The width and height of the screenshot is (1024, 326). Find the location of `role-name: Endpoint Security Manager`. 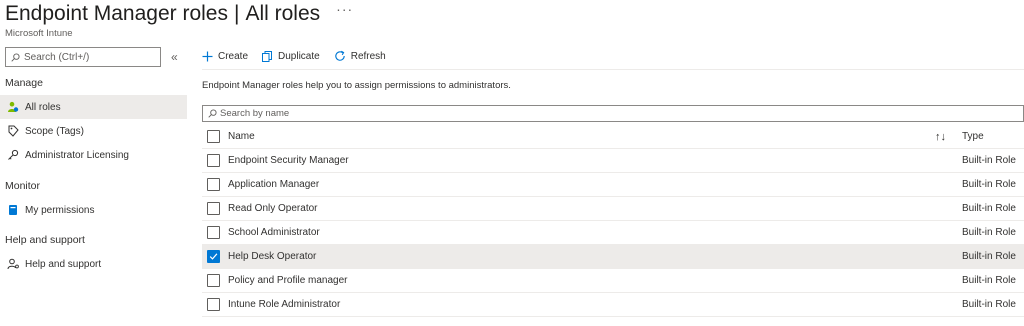

role-name: Endpoint Security Manager is located at coordinates (288, 160).